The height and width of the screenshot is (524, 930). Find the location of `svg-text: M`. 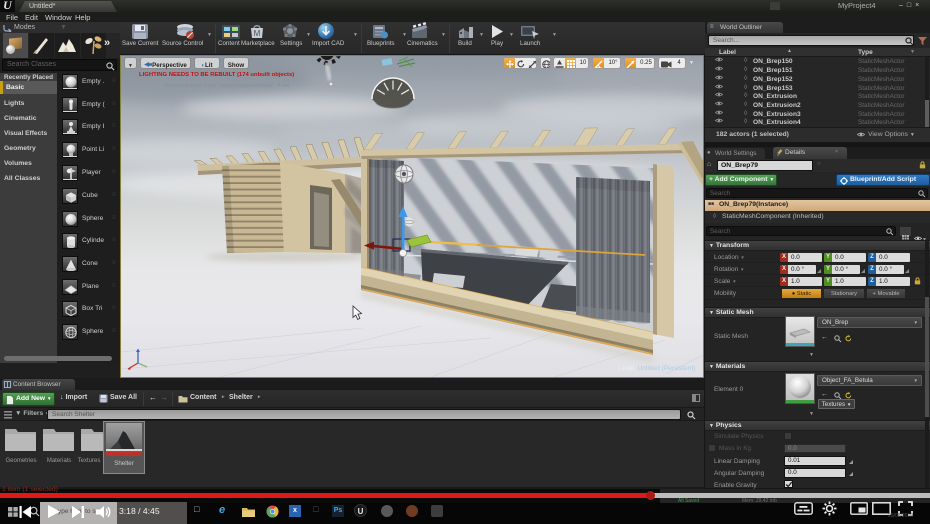

svg-text: M is located at coordinates (257, 33).